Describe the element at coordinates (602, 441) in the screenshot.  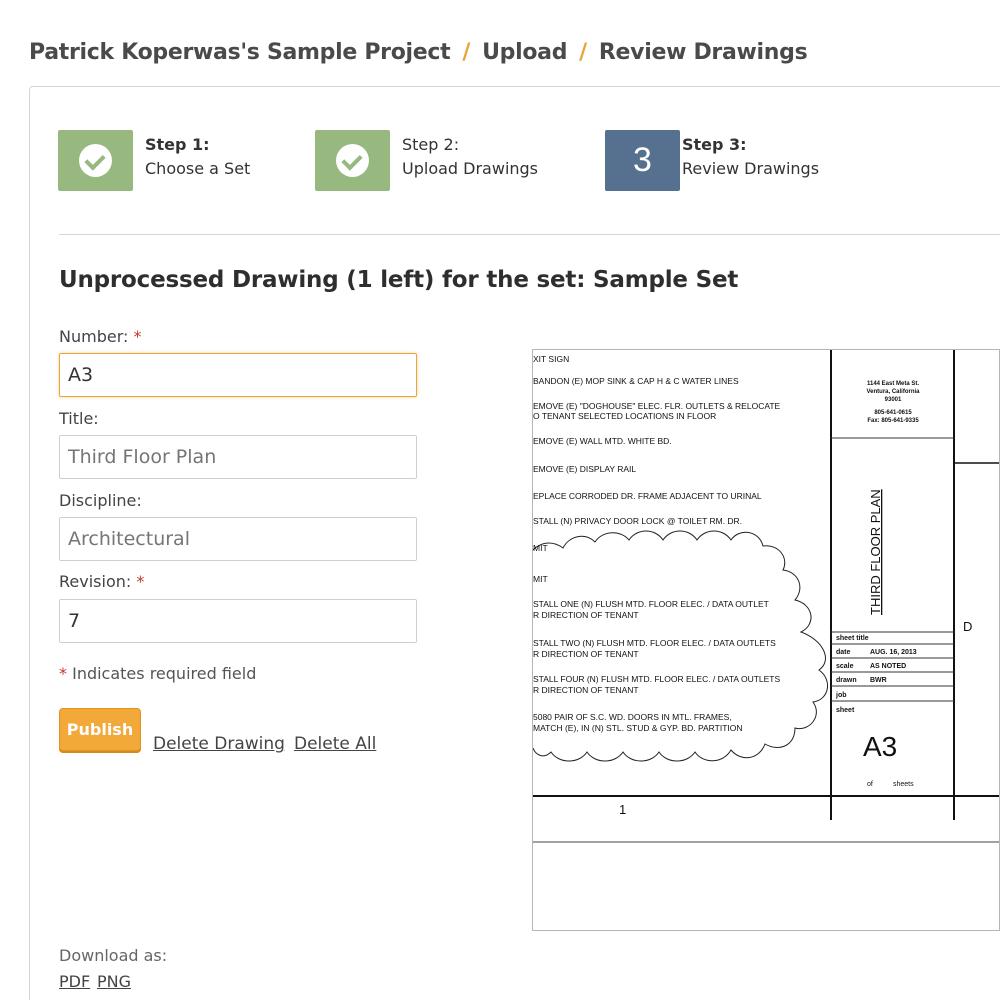
I see `drawing-note: EMOVE (E) WALL MTD. WHITE BD.` at that location.